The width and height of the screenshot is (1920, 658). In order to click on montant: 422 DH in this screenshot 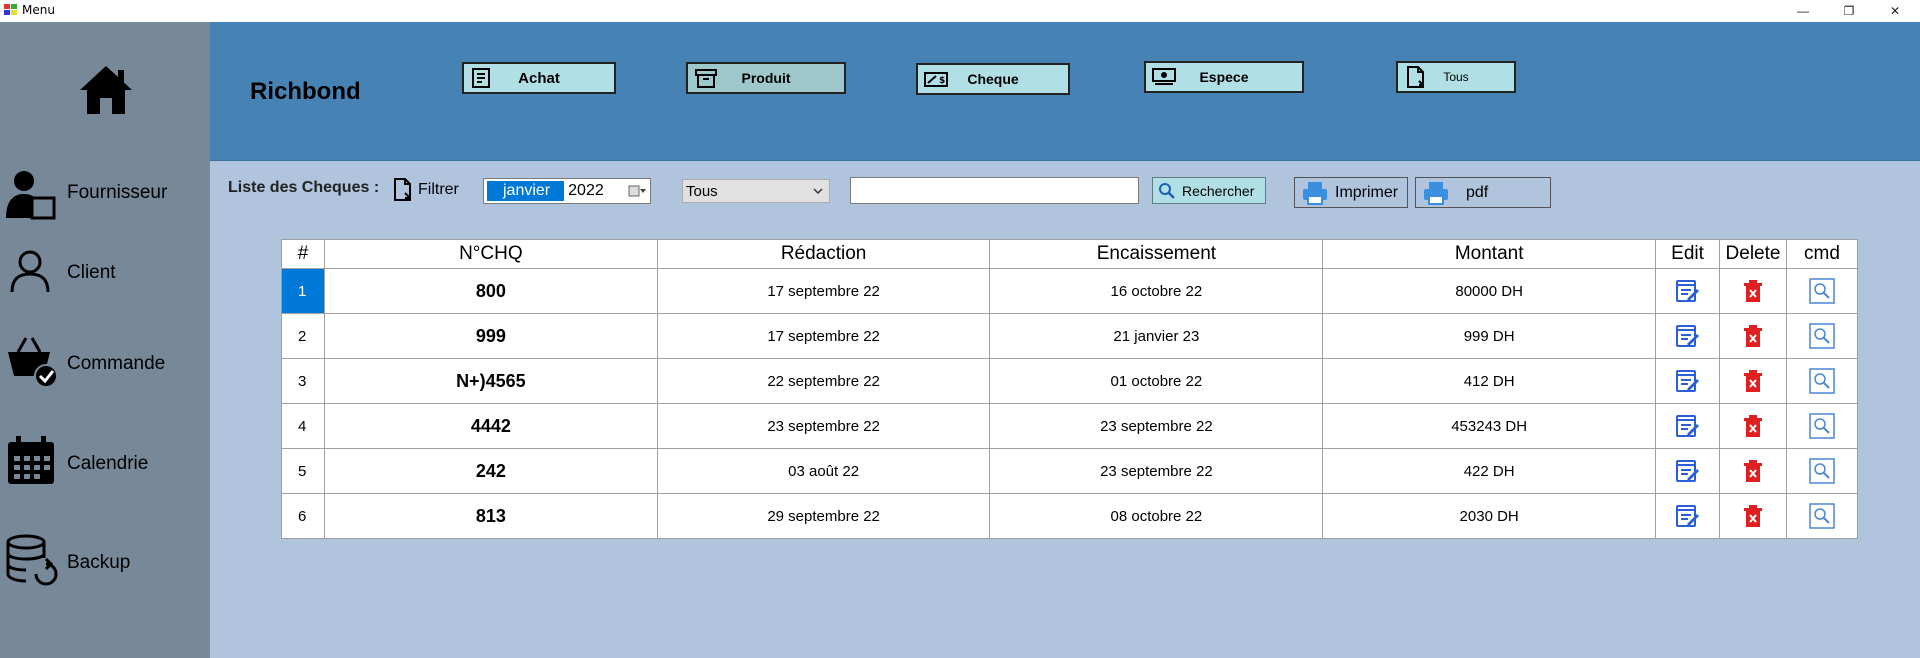, I will do `click(1489, 471)`.